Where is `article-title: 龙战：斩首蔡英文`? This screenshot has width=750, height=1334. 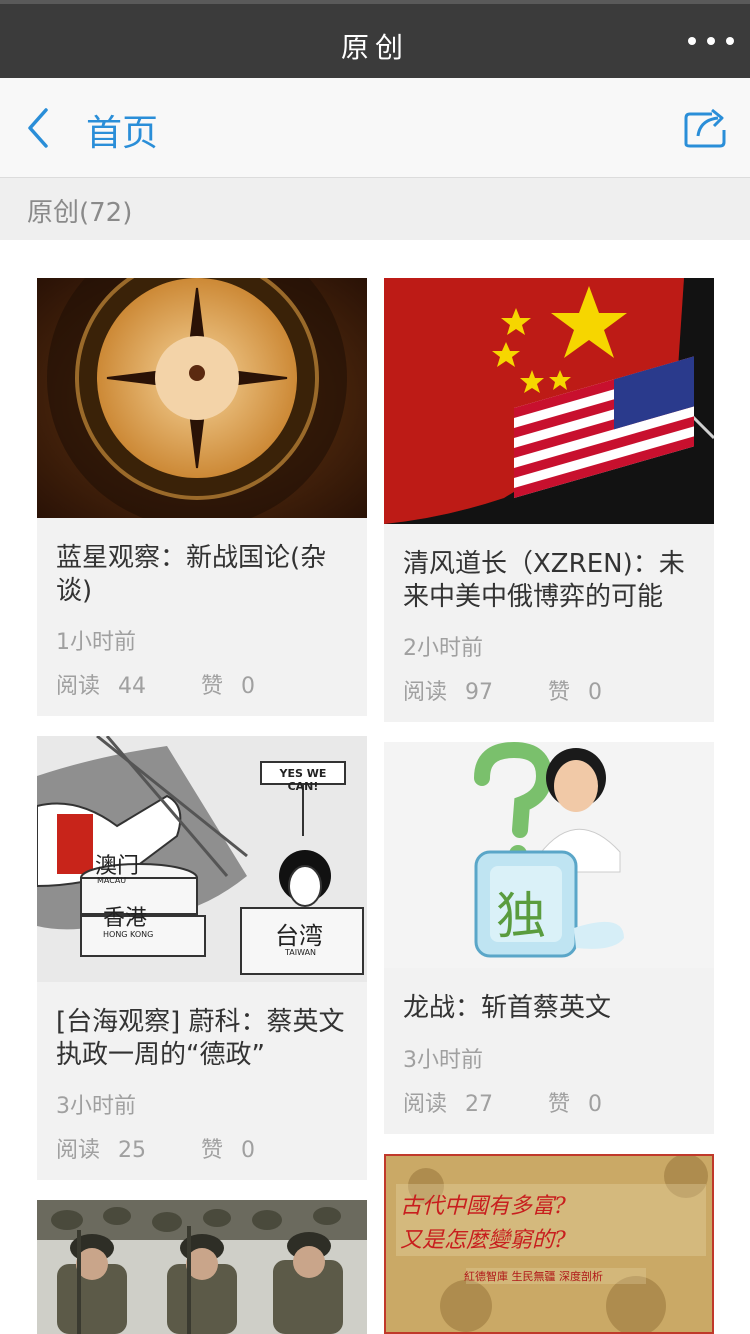 article-title: 龙战：斩首蔡英文 is located at coordinates (507, 1008).